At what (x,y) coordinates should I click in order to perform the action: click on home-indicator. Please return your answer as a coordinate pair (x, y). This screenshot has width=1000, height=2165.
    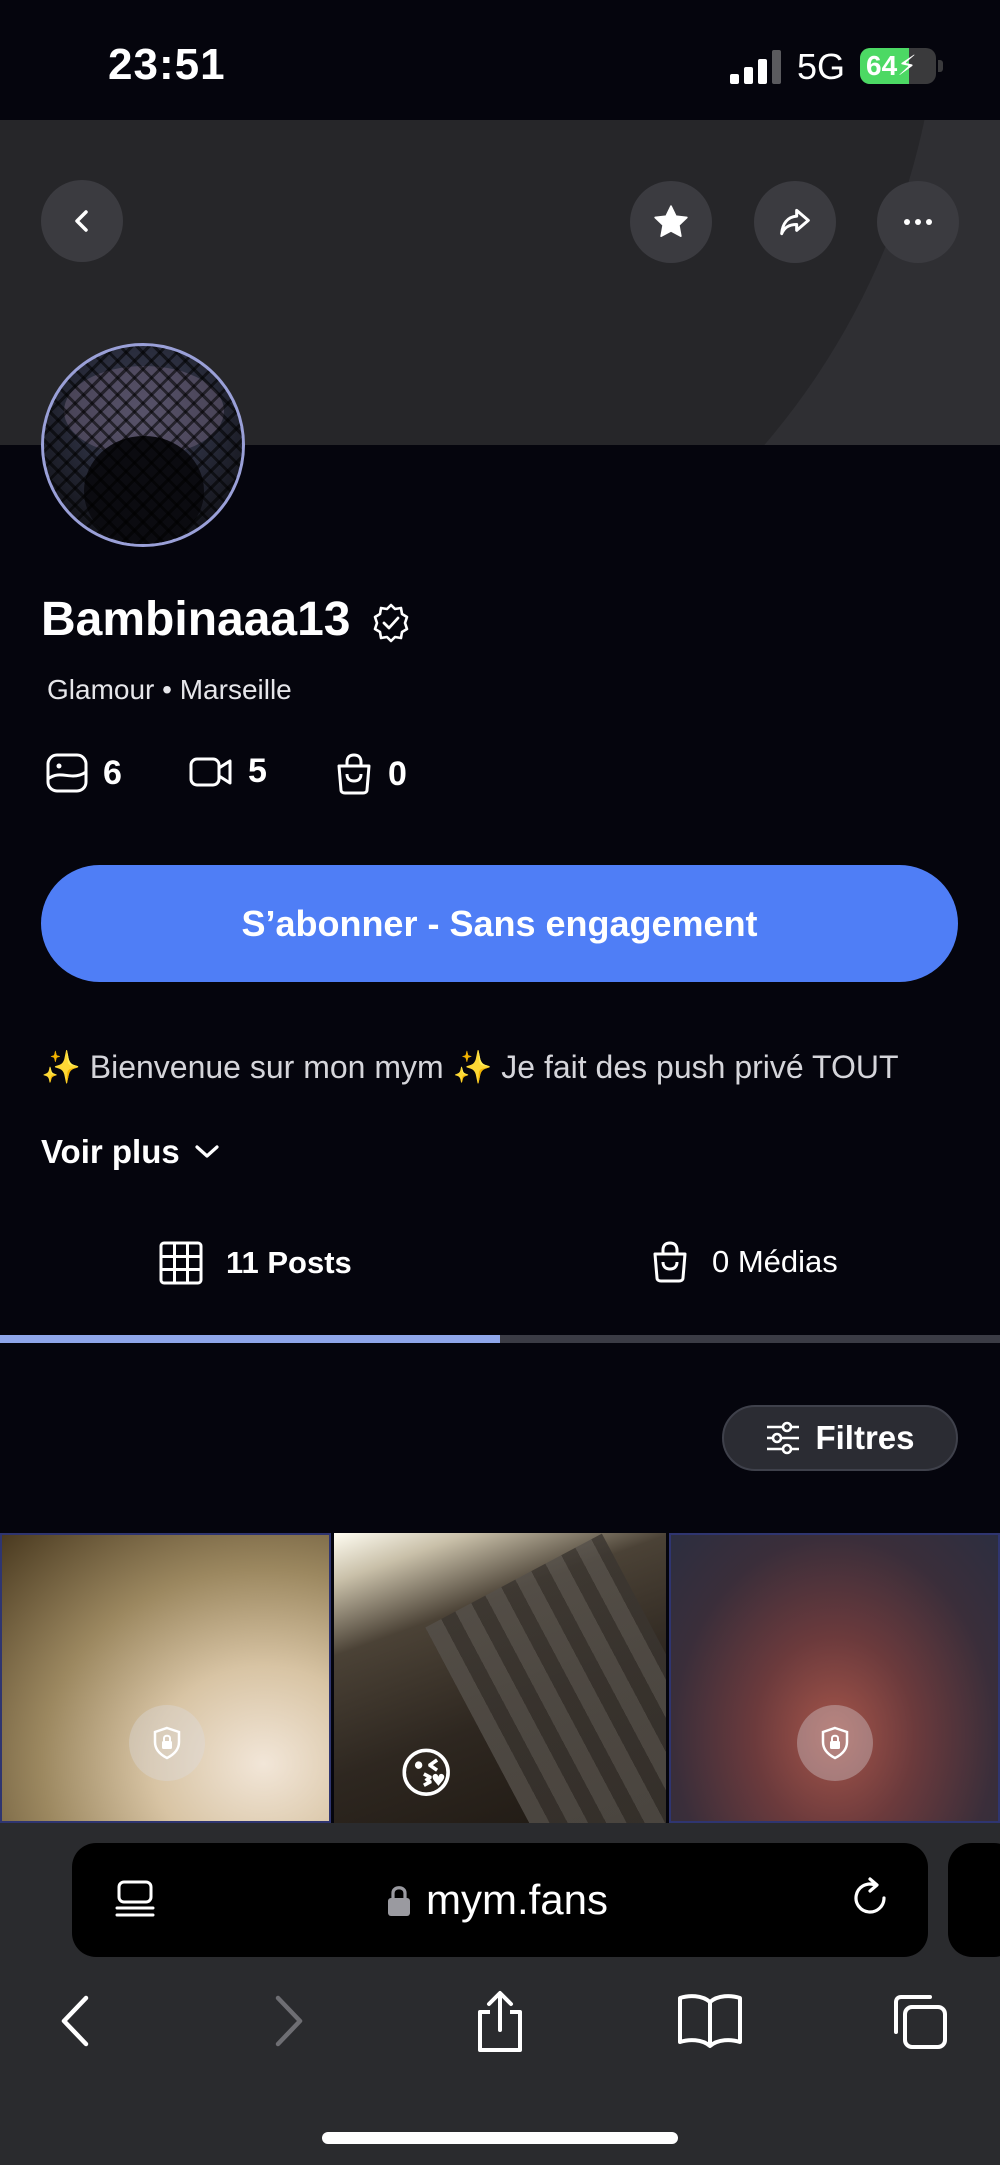
    Looking at the image, I should click on (500, 2138).